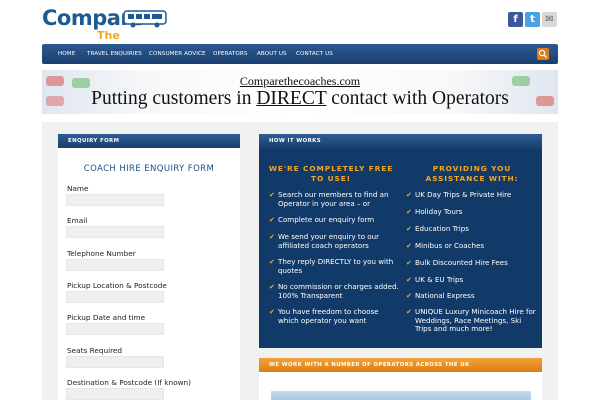  Describe the element at coordinates (463, 194) in the screenshot. I see `assistance-text: UK Day Trips & Private Hire` at that location.